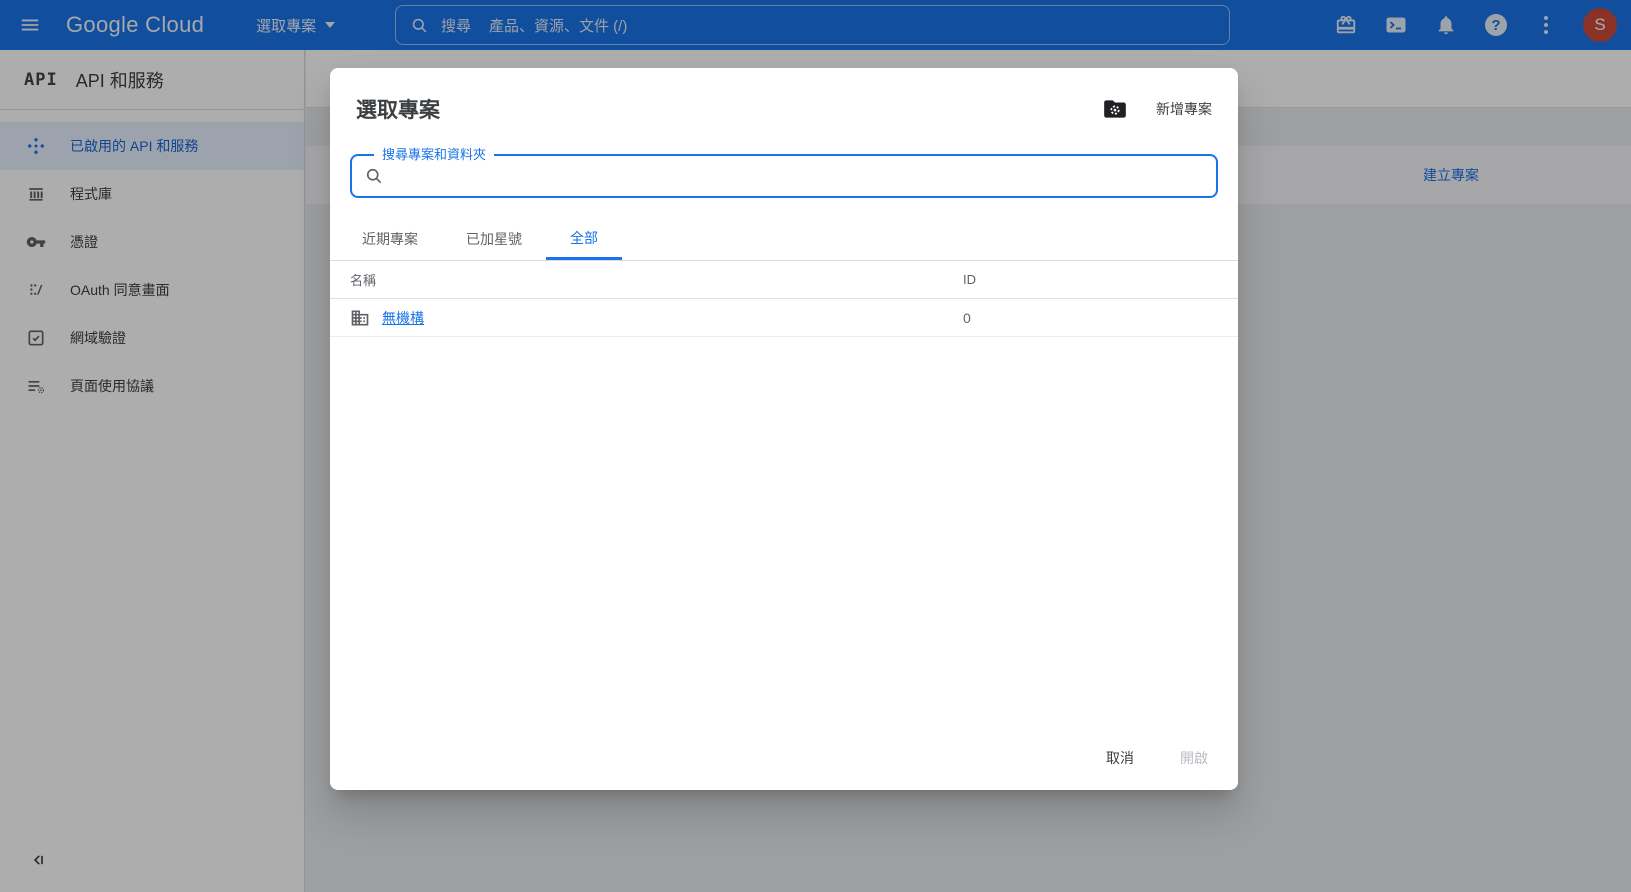 The width and height of the screenshot is (1631, 892). I want to click on tab-all: 全部, so click(584, 239).